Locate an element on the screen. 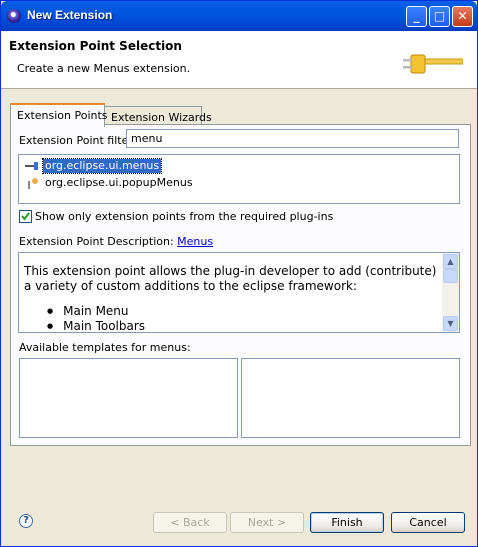 The height and width of the screenshot is (547, 478). checkmark-icon is located at coordinates (25, 216).